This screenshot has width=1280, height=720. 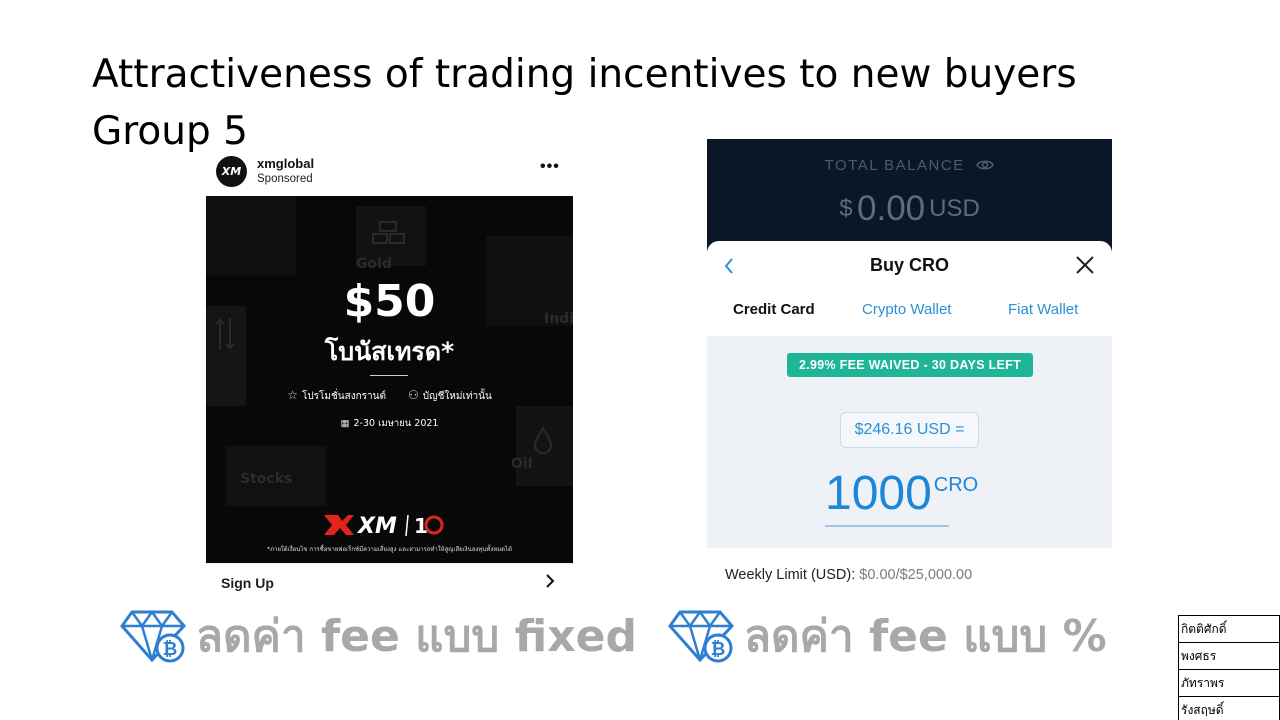 I want to click on new-account-icon: ⚇, so click(x=413, y=395).